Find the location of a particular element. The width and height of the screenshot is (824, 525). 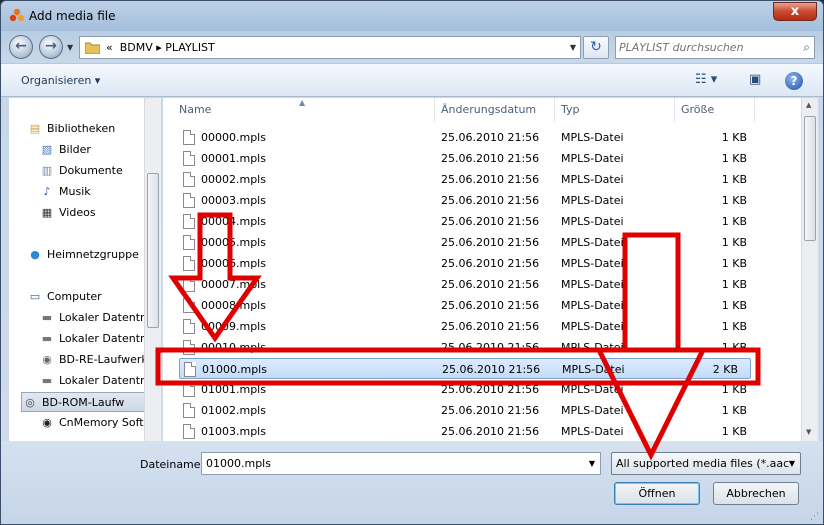

search-icon: ⌕ is located at coordinates (806, 47).